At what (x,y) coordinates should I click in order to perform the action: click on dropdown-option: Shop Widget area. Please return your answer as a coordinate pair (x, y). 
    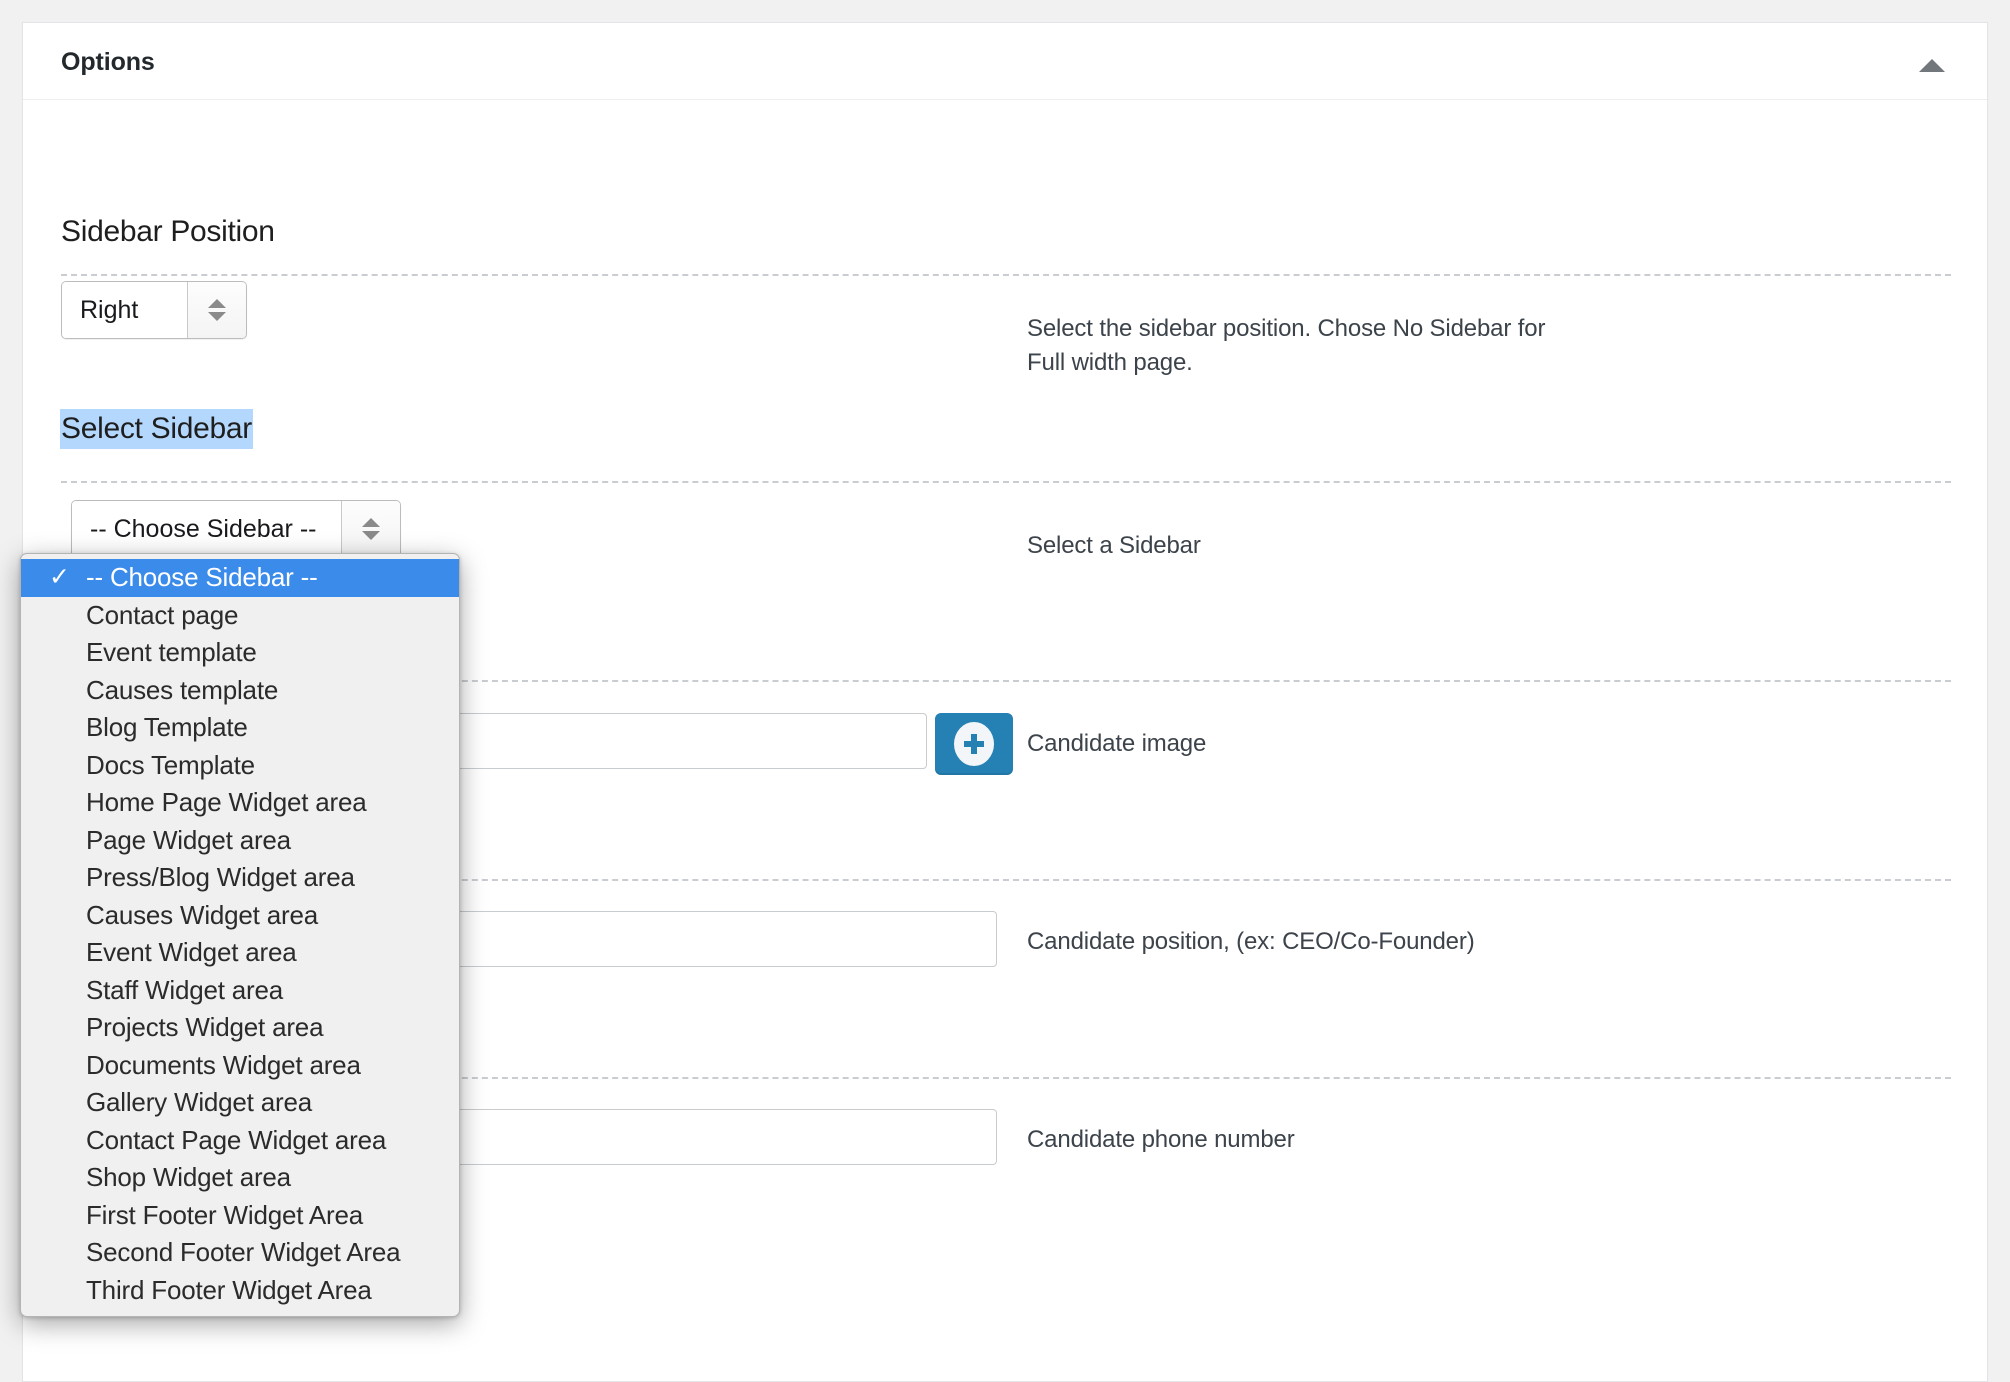
    Looking at the image, I should click on (240, 1178).